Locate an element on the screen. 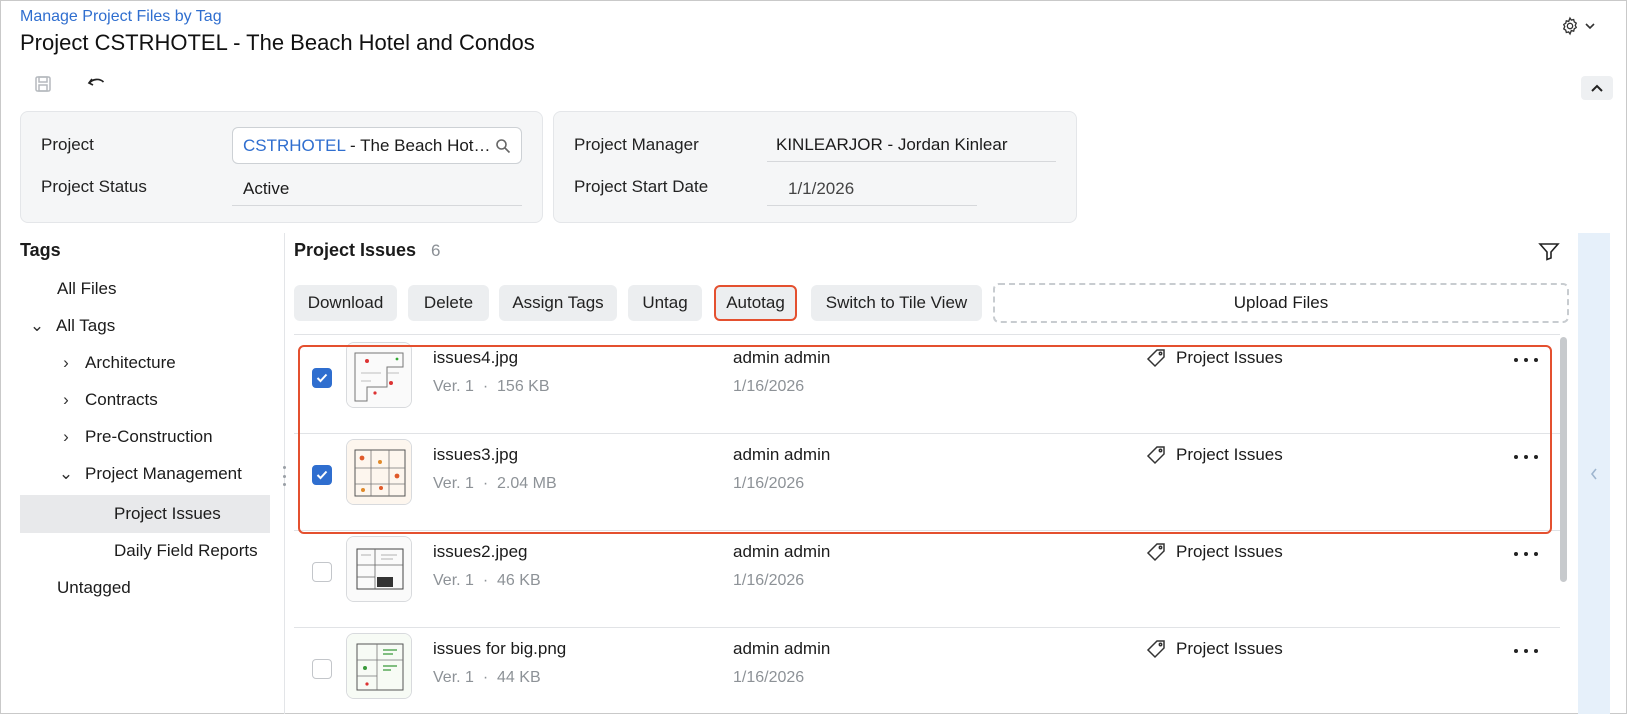  project-label: Project is located at coordinates (67, 144).